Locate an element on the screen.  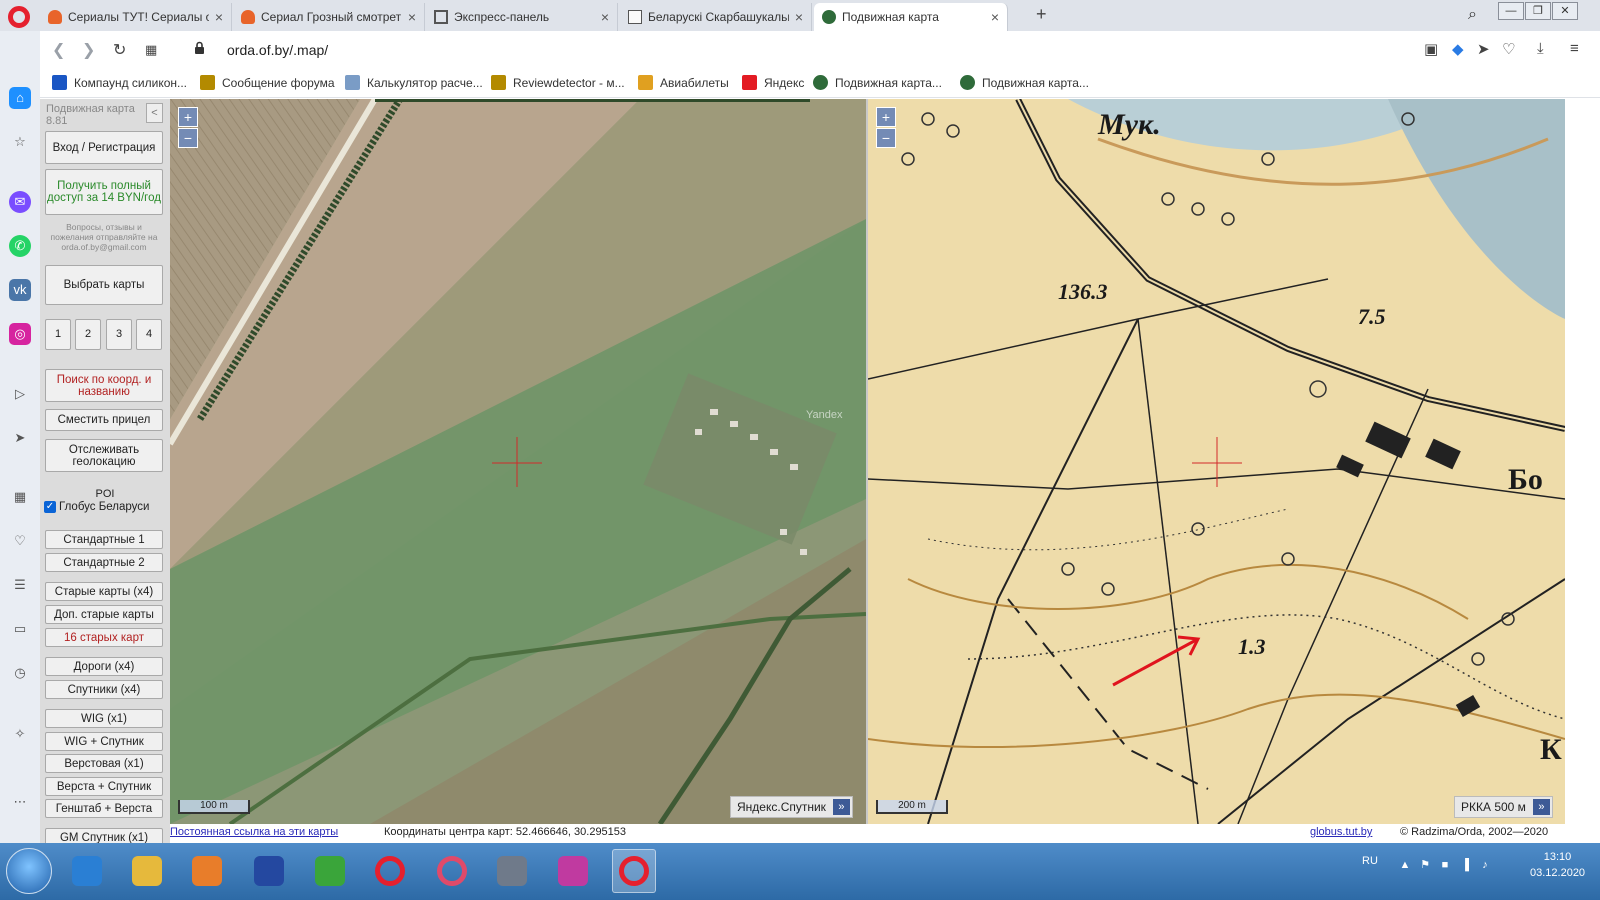
checkbox-checked-icon: ✓ is located at coordinates (50, 507).